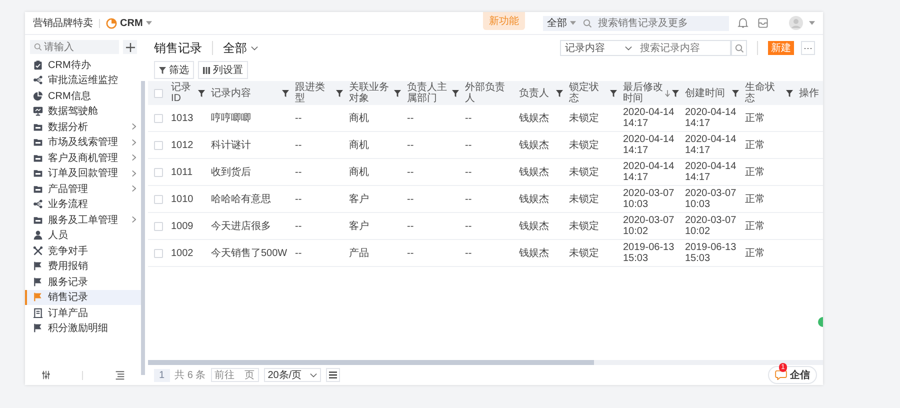  Describe the element at coordinates (655, 23) in the screenshot. I see `global-search-field: 搜索销售记录及更多` at that location.